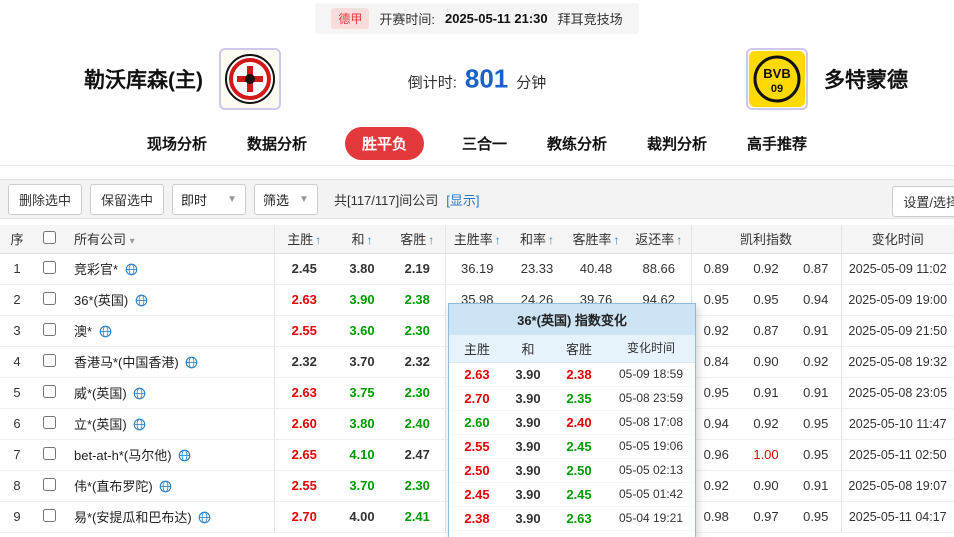  Describe the element at coordinates (579, 518) in the screenshot. I see `popup-away-odds: 2.63` at that location.